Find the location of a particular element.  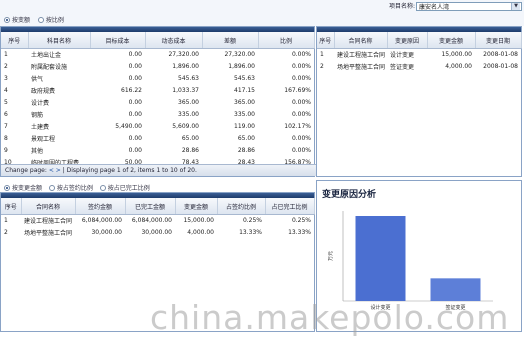

radio-by-done-ratio is located at coordinates (102, 187).